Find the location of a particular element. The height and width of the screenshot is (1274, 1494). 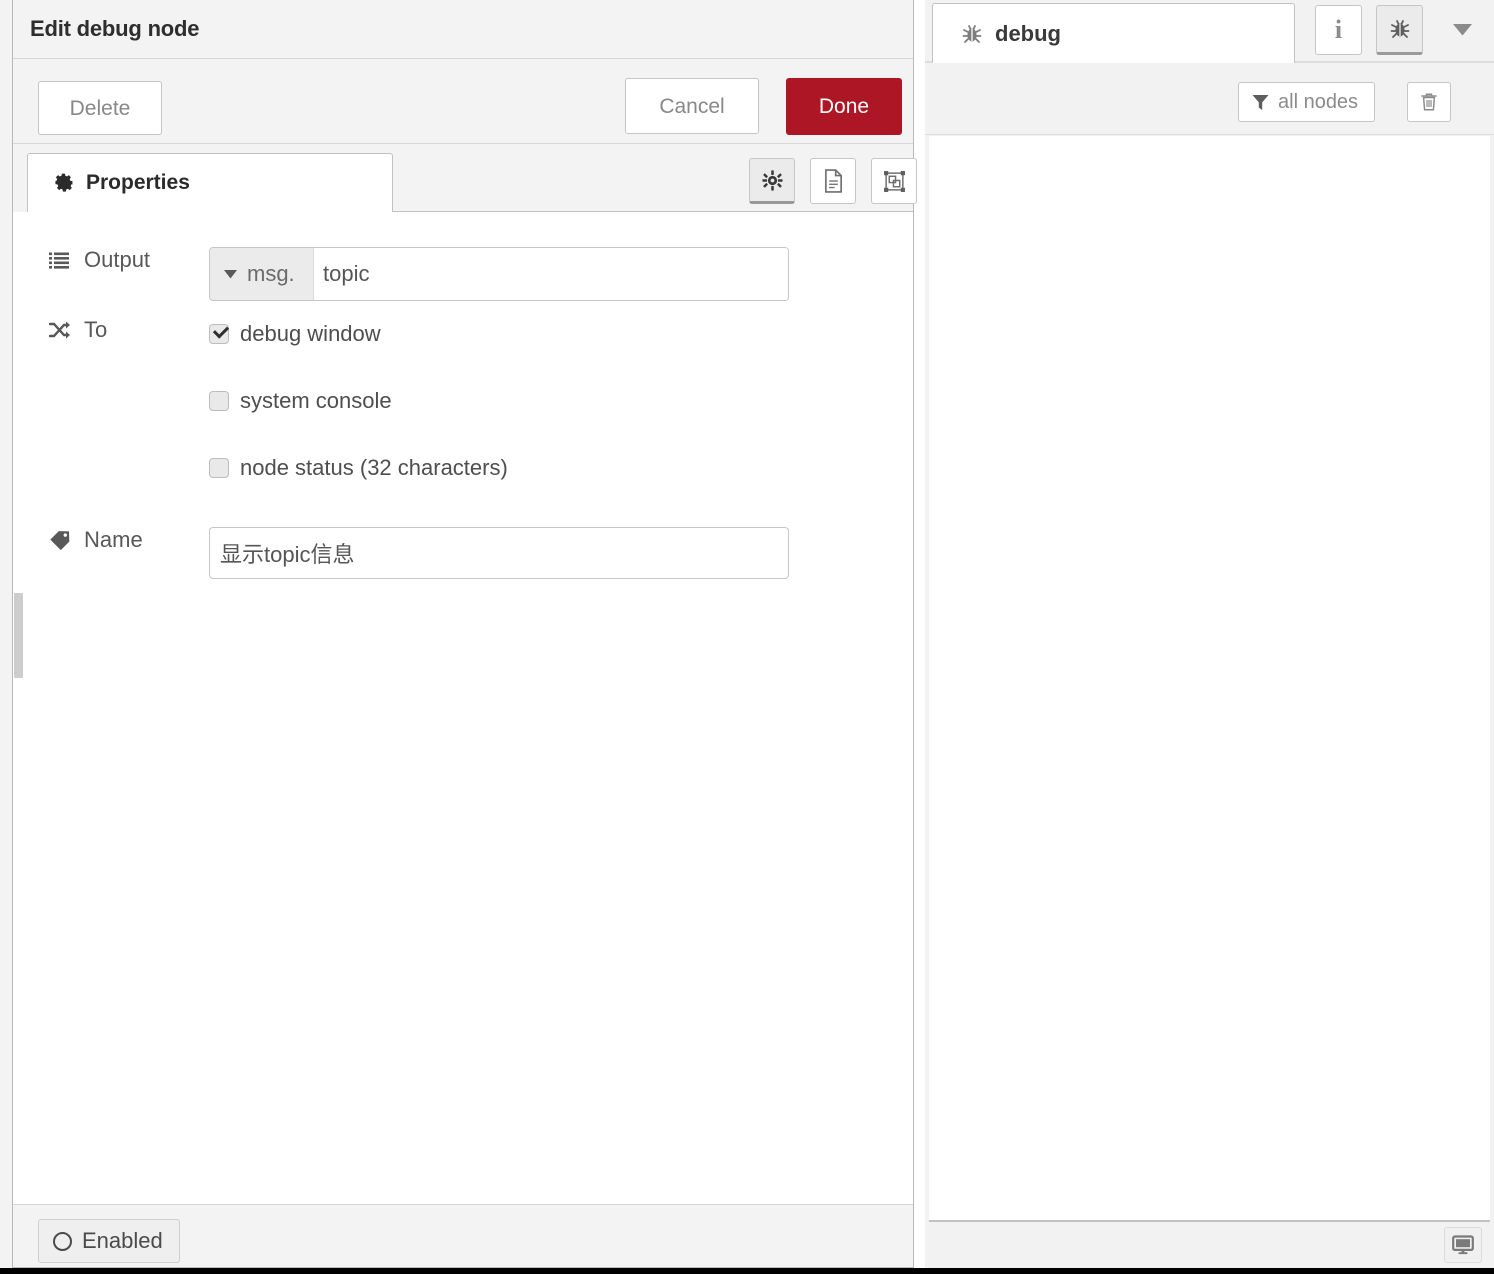

info-icon: i is located at coordinates (1338, 29).